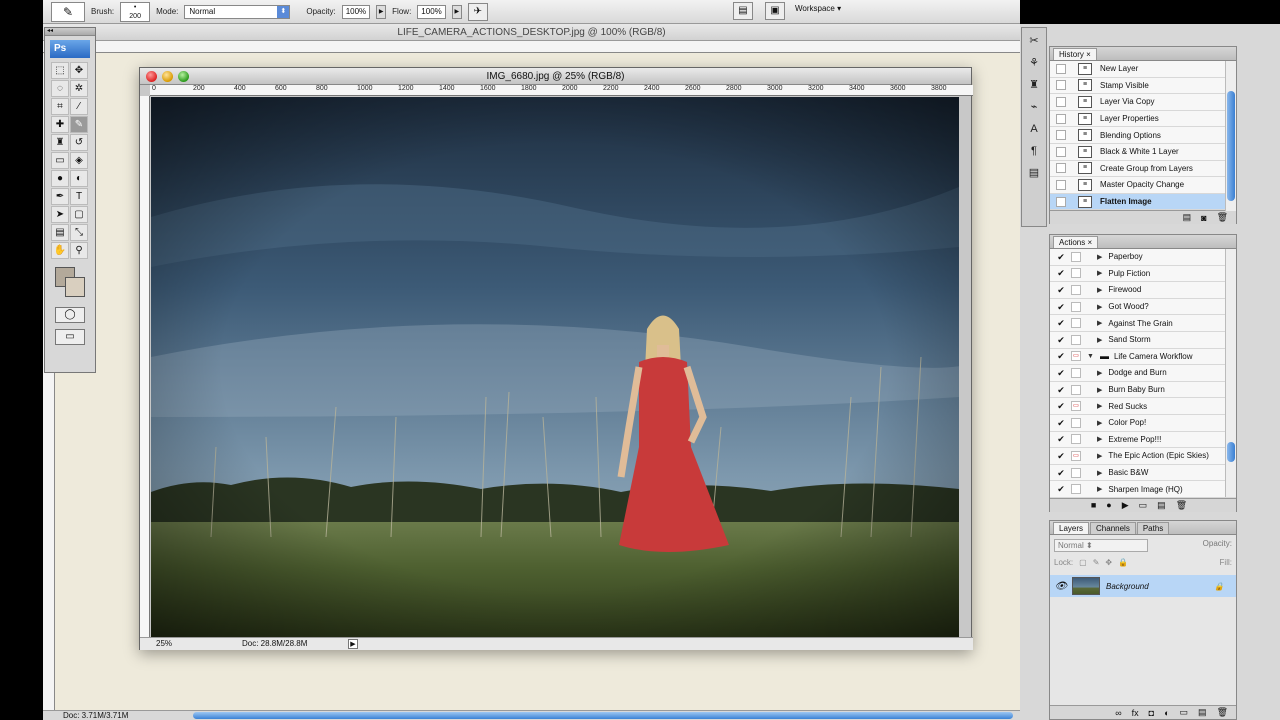 Image resolution: width=1280 pixels, height=720 pixels. Describe the element at coordinates (1034, 173) in the screenshot. I see `layer-comps-icon: ▤` at that location.